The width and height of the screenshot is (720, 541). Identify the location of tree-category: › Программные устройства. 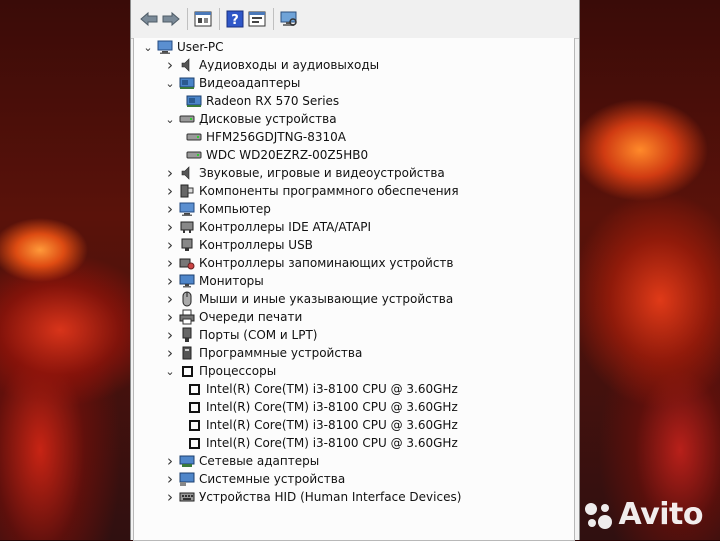
(263, 353).